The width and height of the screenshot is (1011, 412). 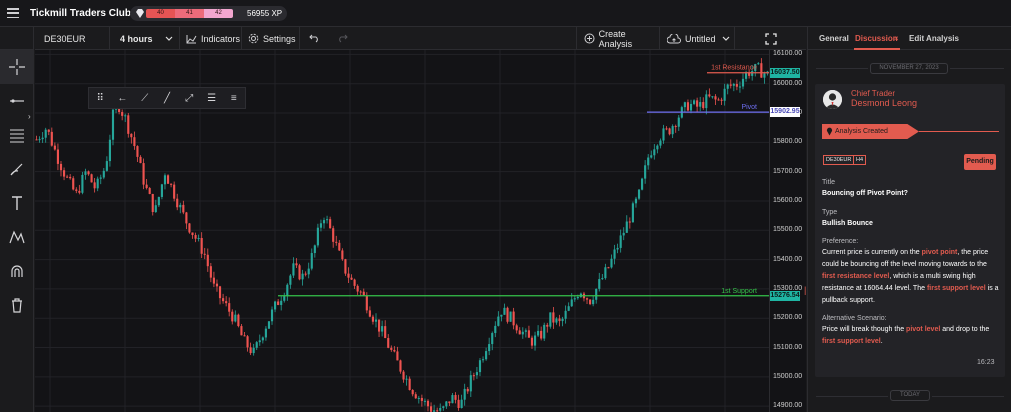 I want to click on text-segment: ., so click(x=881, y=341).